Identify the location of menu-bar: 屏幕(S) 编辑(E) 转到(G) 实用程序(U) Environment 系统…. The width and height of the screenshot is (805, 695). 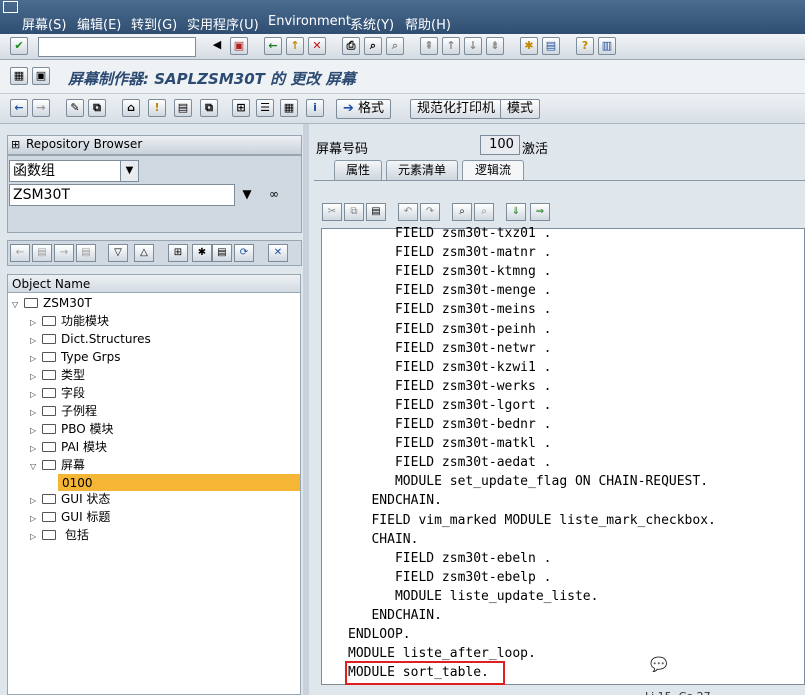
(402, 17).